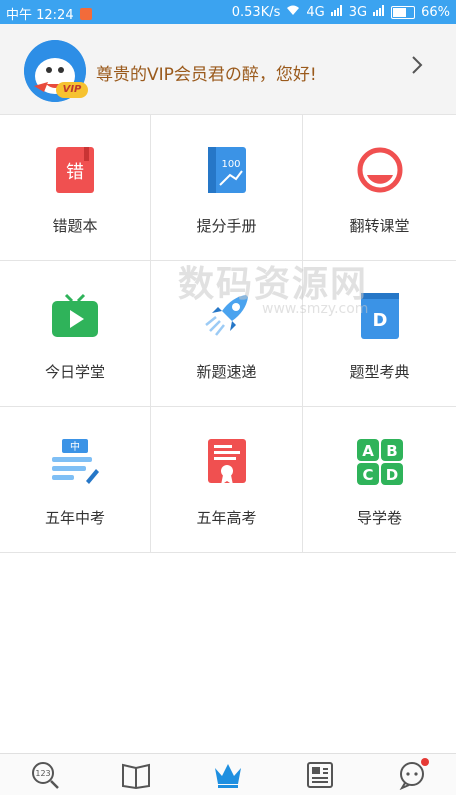 This screenshot has height=795, width=456. I want to click on dictionary-icon: D, so click(380, 316).